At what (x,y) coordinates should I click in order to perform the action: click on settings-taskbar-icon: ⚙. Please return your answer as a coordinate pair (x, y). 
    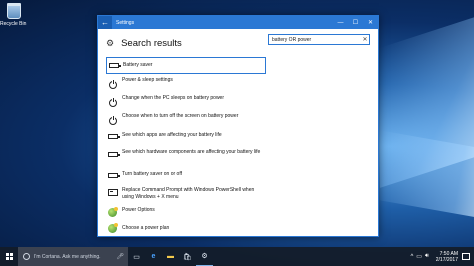
    Looking at the image, I should click on (204, 256).